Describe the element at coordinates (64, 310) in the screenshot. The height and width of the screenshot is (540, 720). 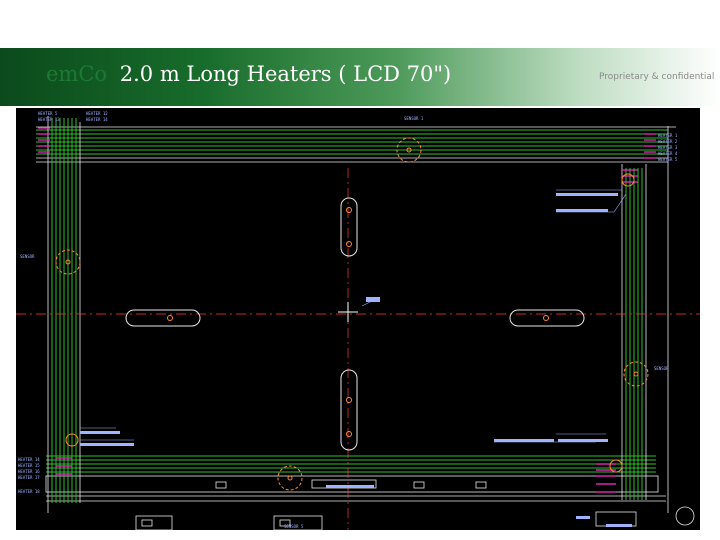
I see `left-heater-band` at that location.